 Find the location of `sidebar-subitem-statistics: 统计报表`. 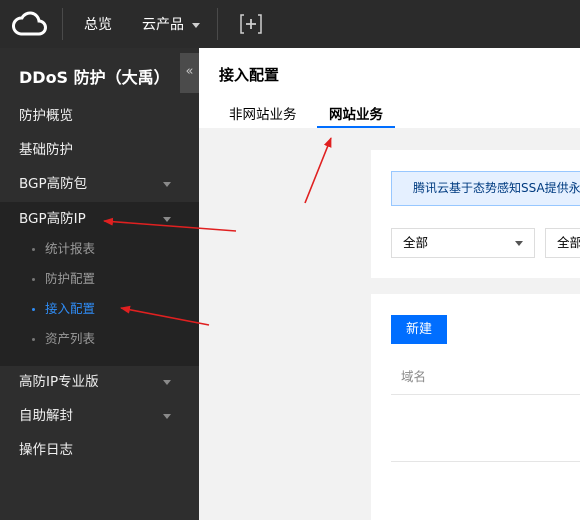

sidebar-subitem-statistics: 统计报表 is located at coordinates (99, 249).